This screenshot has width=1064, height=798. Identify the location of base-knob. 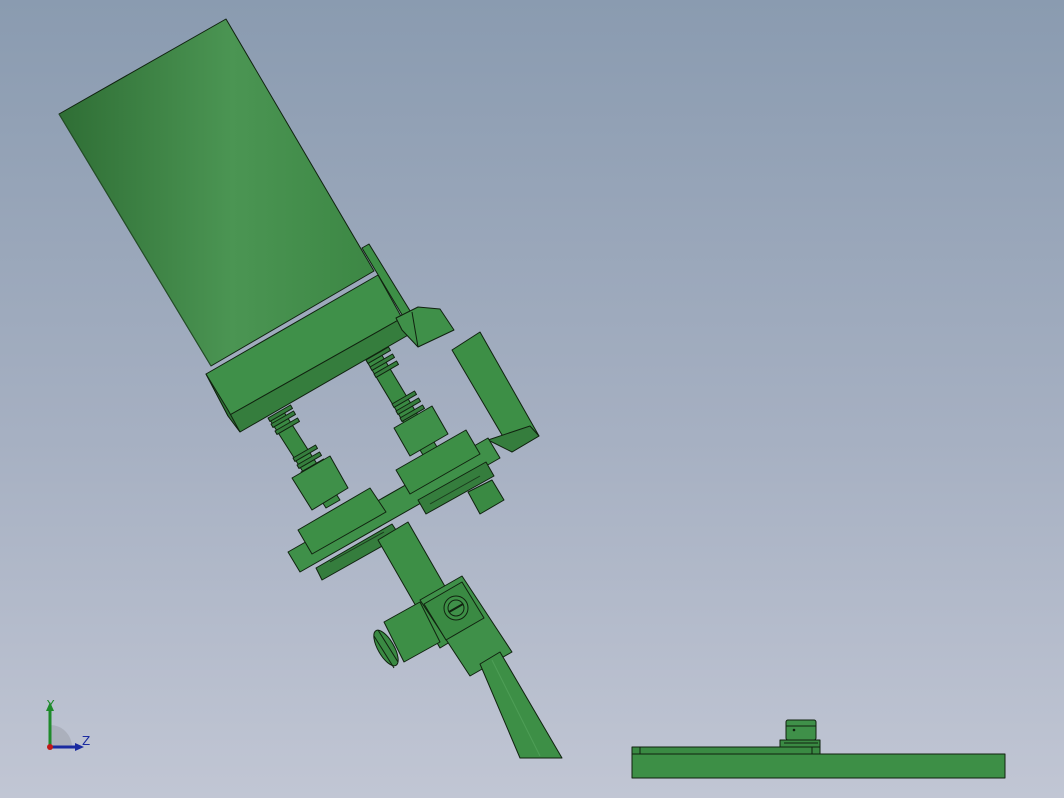
(801, 730).